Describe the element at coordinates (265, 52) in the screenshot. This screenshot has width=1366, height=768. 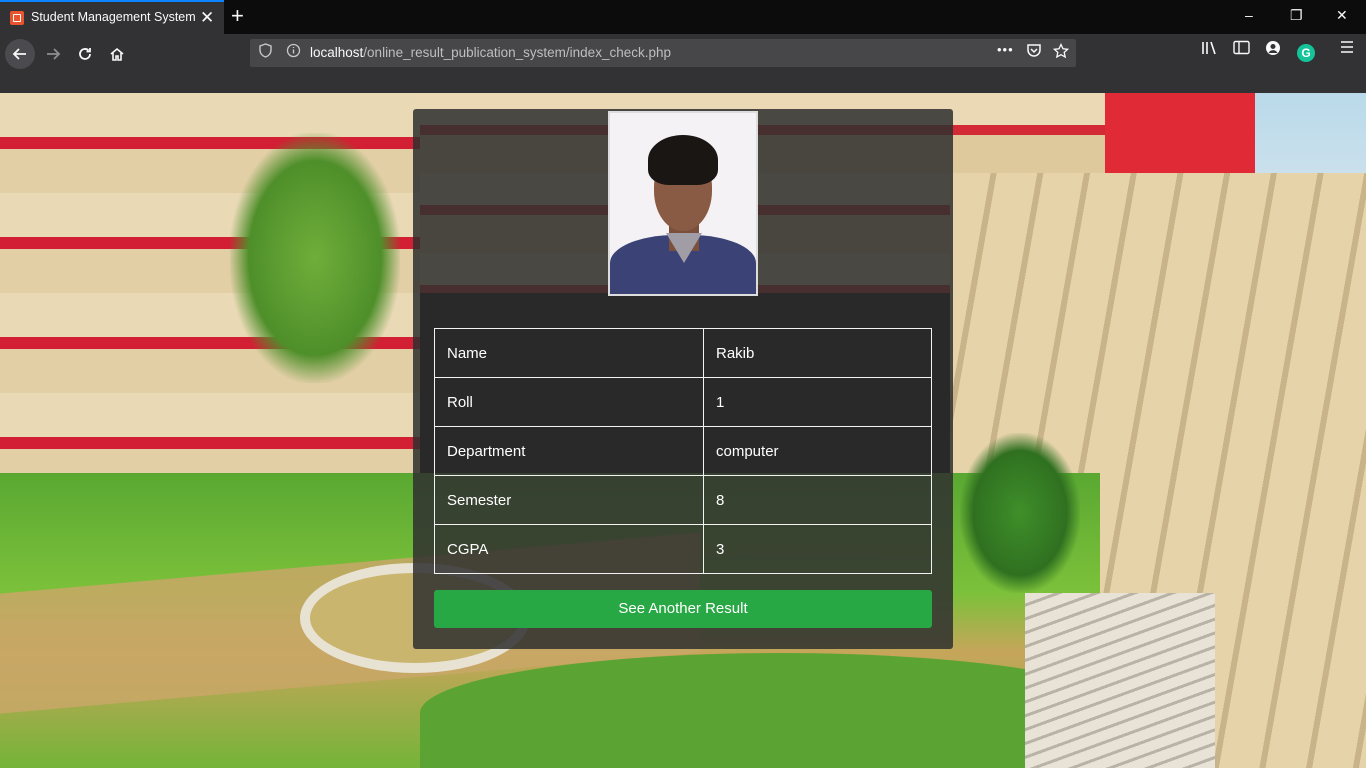
I see `shield-icon` at that location.